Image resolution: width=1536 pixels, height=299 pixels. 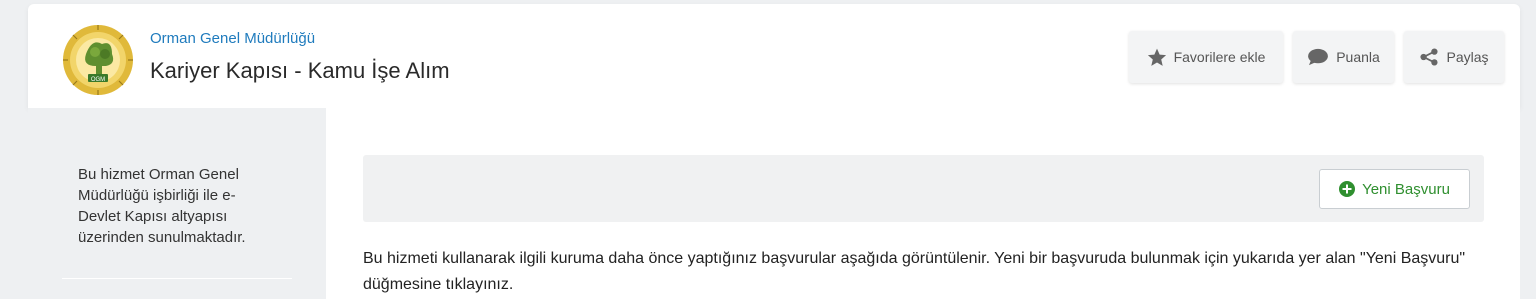 I want to click on svg-text: OGM, so click(x=98, y=80).